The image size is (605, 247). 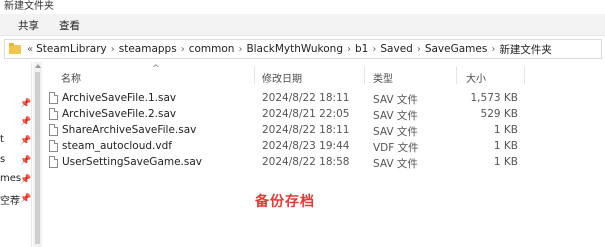 What do you see at coordinates (132, 162) in the screenshot?
I see `file-name: UserSettingSaveGame.sav` at bounding box center [132, 162].